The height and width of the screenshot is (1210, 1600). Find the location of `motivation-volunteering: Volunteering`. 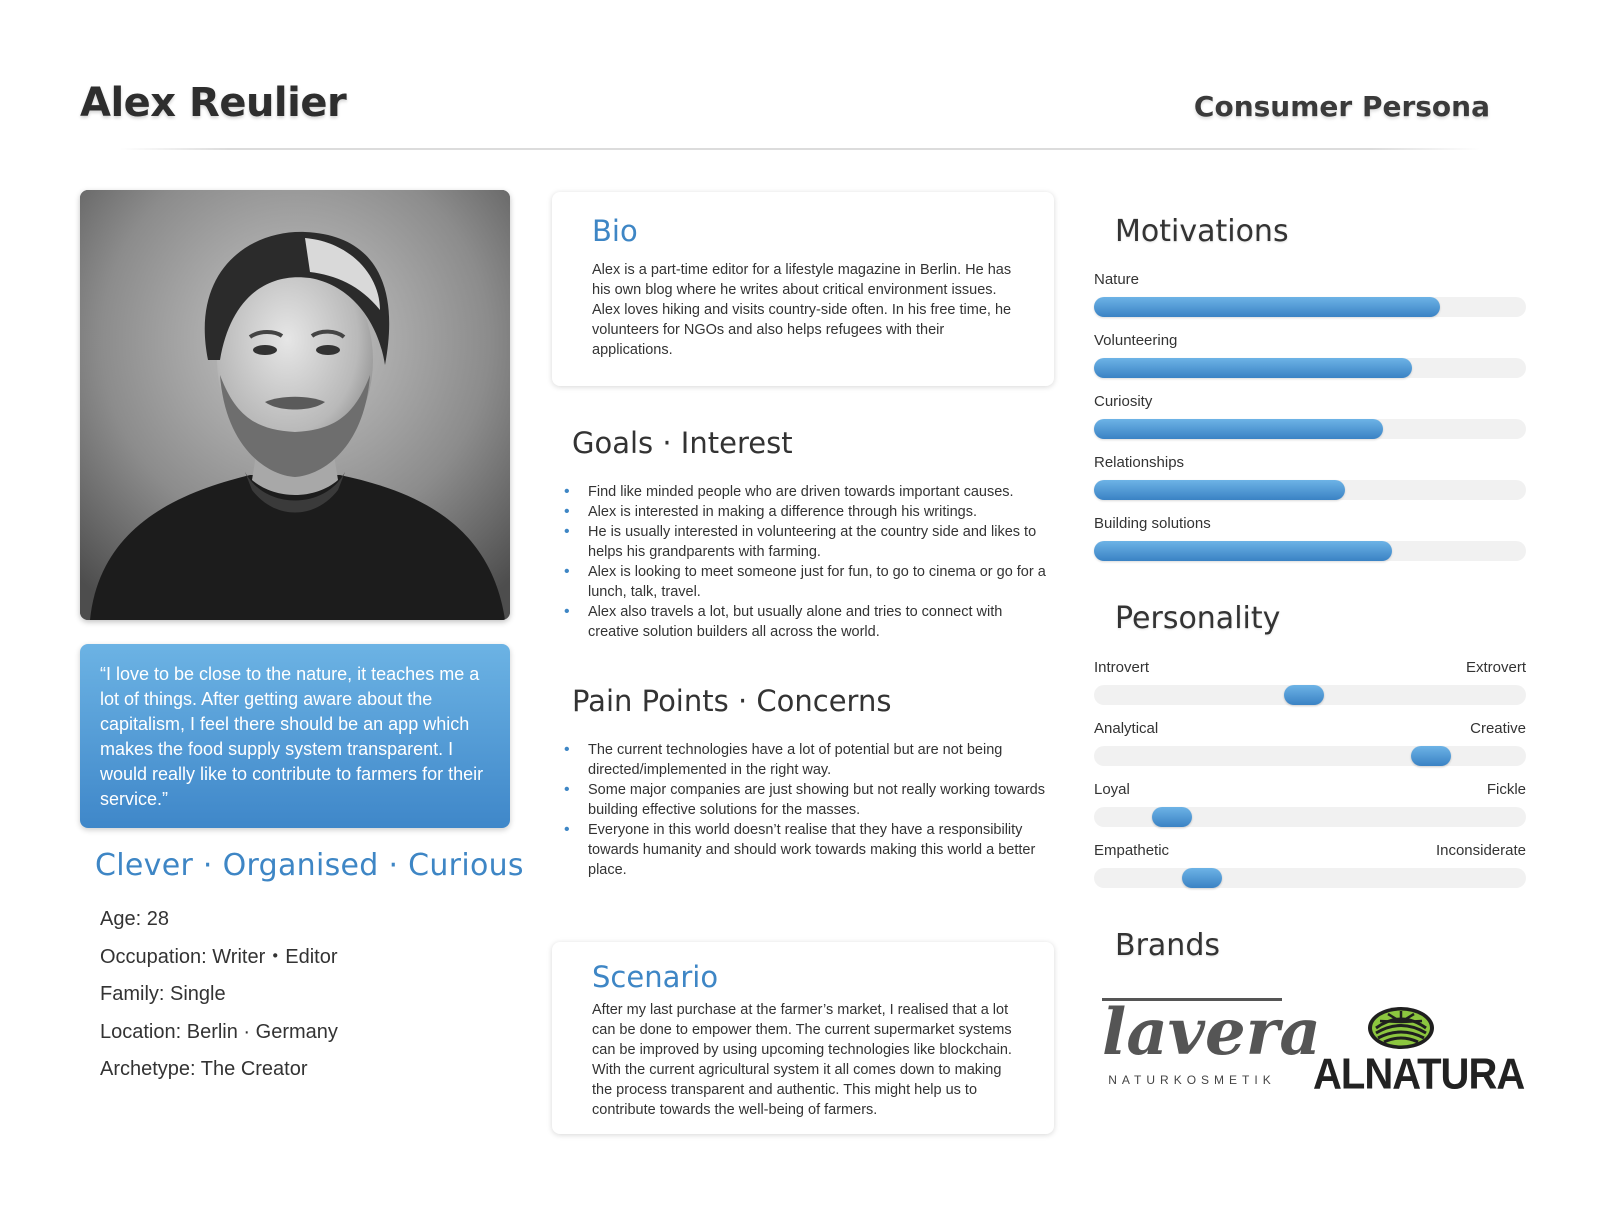

motivation-volunteering: Volunteering is located at coordinates (1310, 355).